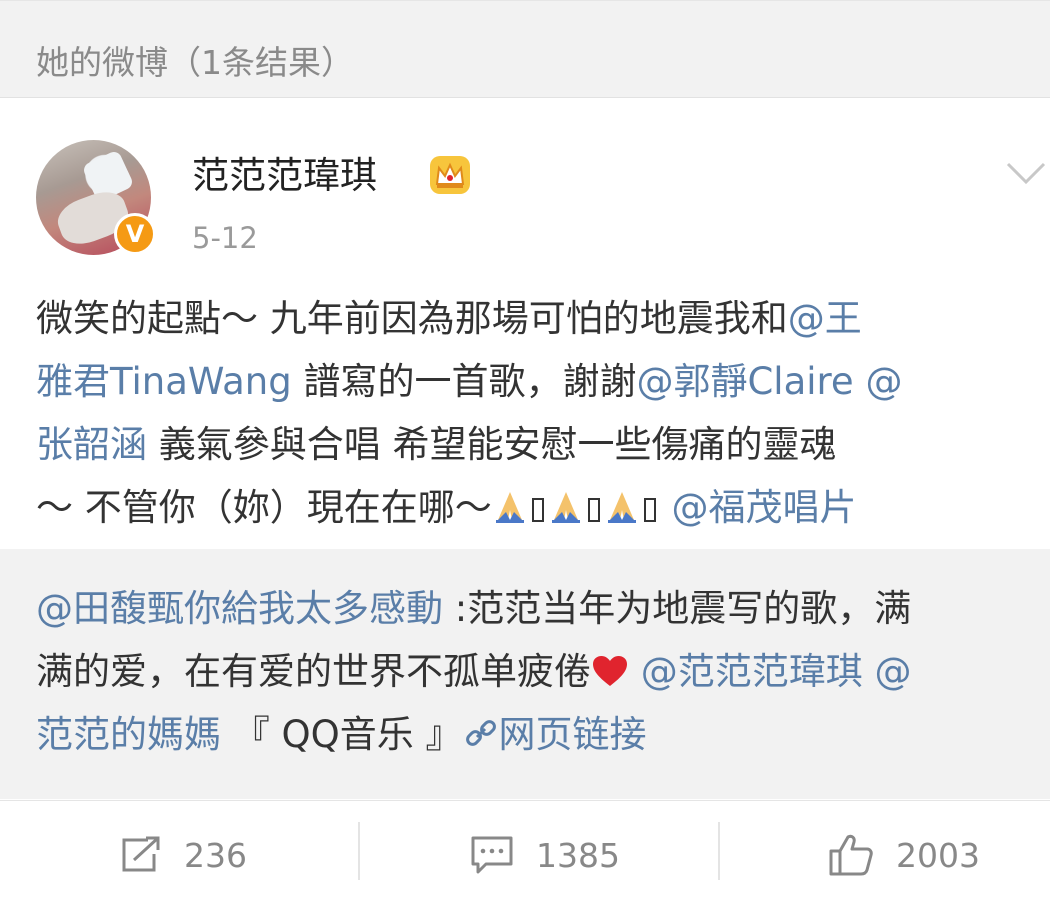  I want to click on repost-button: 236, so click(183, 855).